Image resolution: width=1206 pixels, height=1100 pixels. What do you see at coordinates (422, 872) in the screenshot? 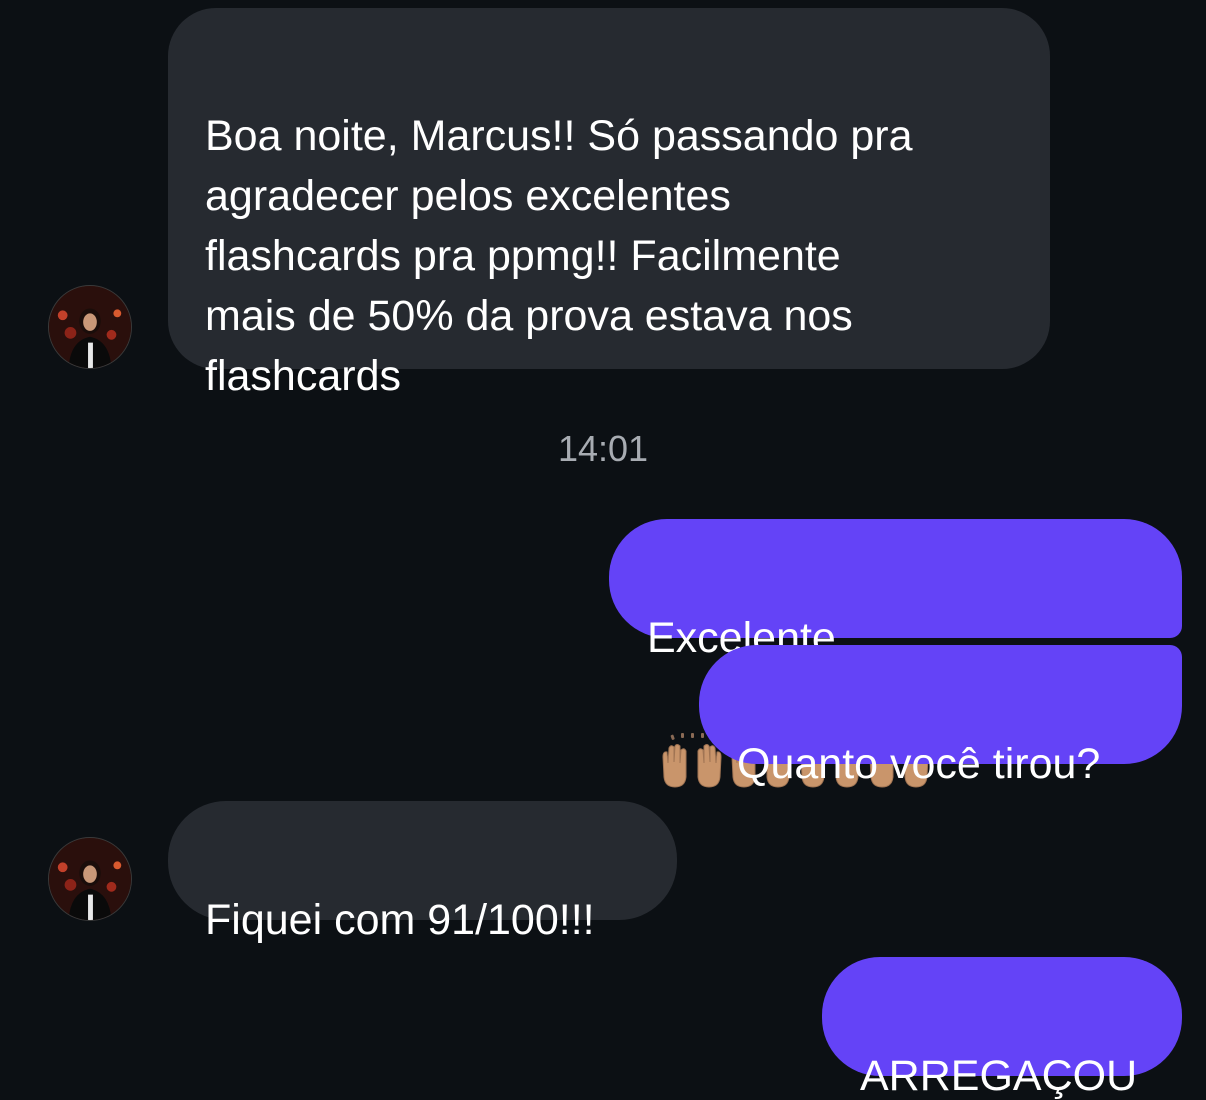
I see `incoming-message-bubble: Fiquei com 91/100!!!` at bounding box center [422, 872].